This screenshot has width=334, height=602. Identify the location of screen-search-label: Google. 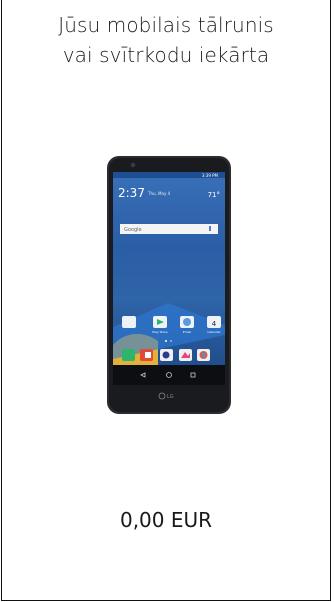
(133, 230).